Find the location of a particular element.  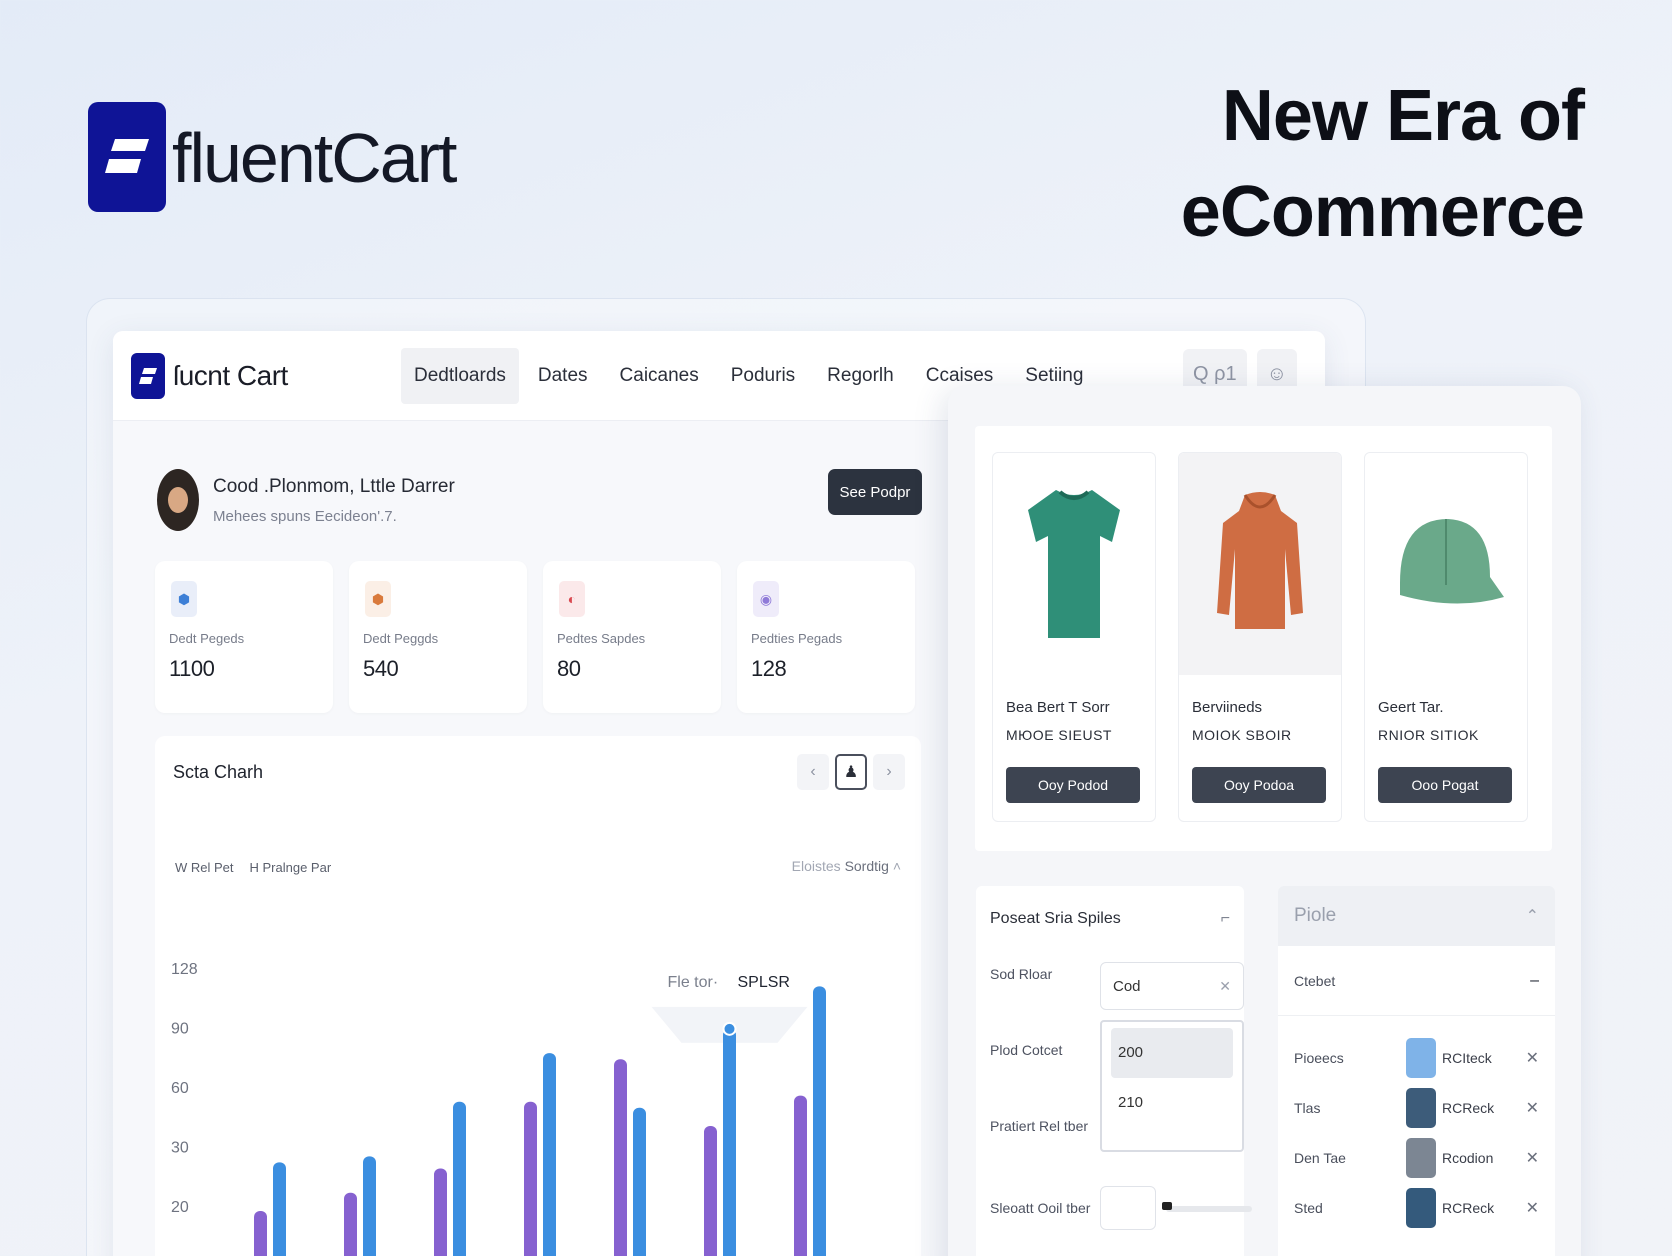

welcome-subtitle: Mehees spuns Eecideon'.7. is located at coordinates (305, 516).